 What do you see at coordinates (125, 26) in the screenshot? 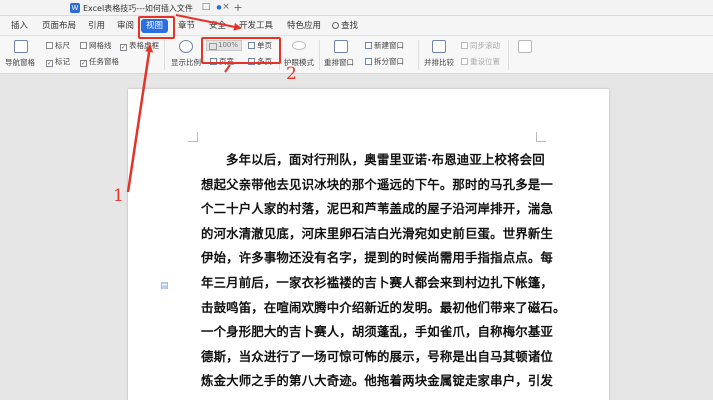
I see `menu-review: 审阅` at bounding box center [125, 26].